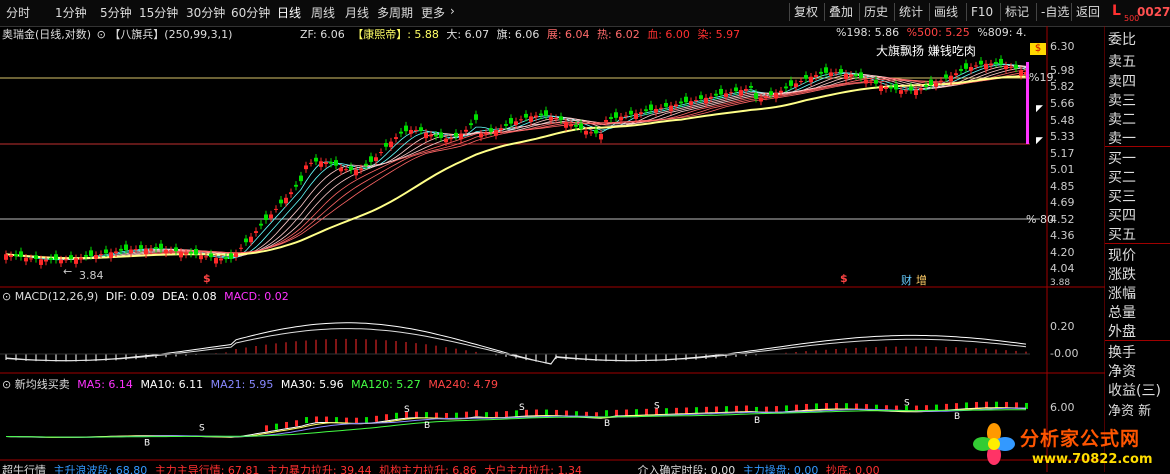  What do you see at coordinates (1122, 332) in the screenshot?
I see `ob-outer: 外盘` at bounding box center [1122, 332].